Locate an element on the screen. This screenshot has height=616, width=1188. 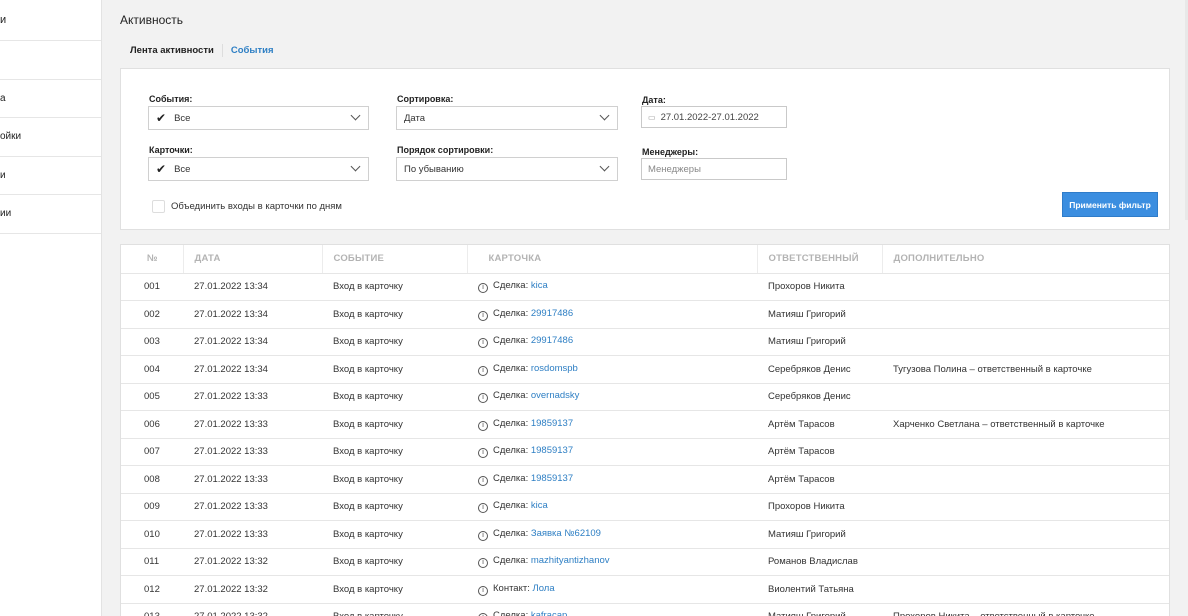
column-header-card: КАРТОЧКА is located at coordinates (612, 259).